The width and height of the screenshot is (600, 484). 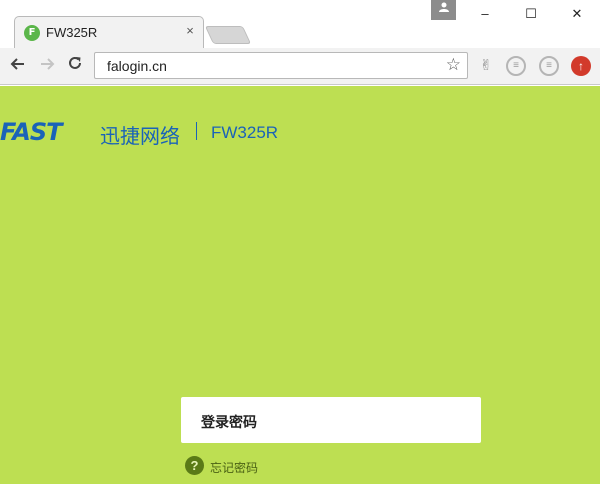 I want to click on back-button, so click(x=18, y=66).